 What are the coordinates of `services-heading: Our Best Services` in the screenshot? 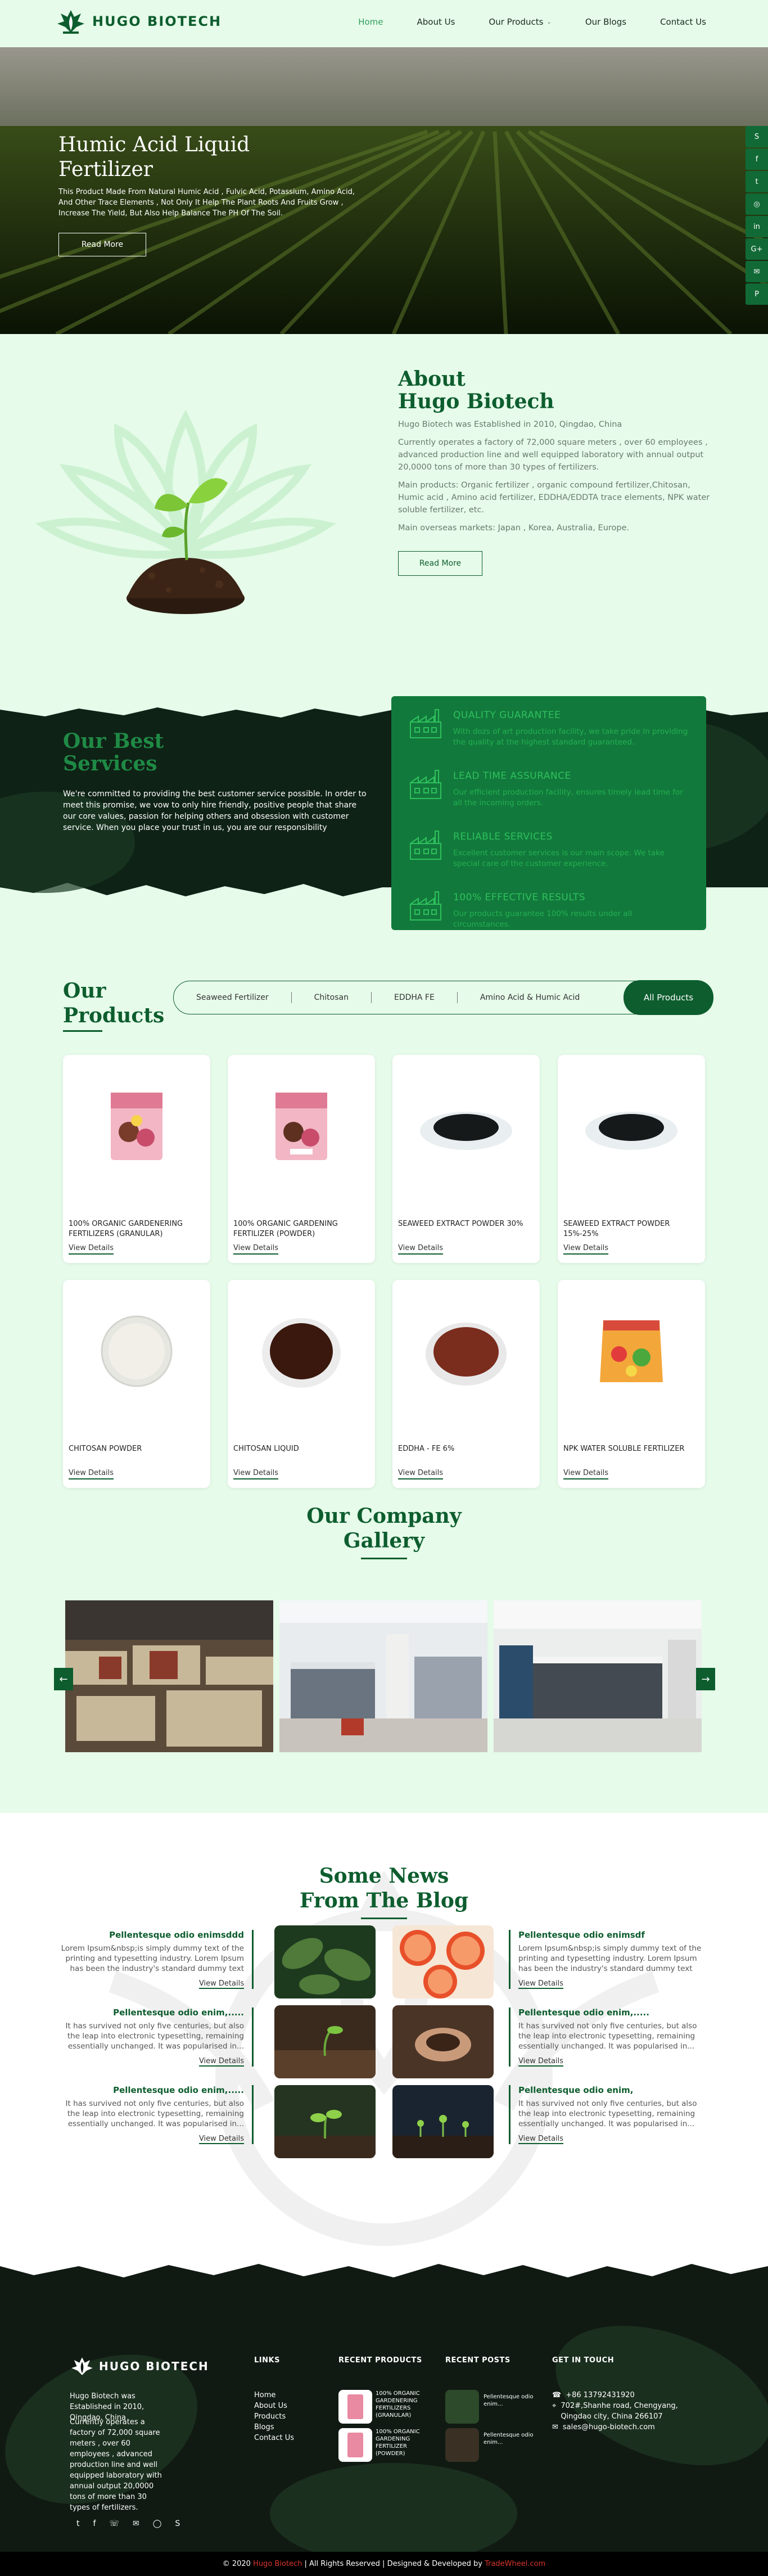 It's located at (113, 753).